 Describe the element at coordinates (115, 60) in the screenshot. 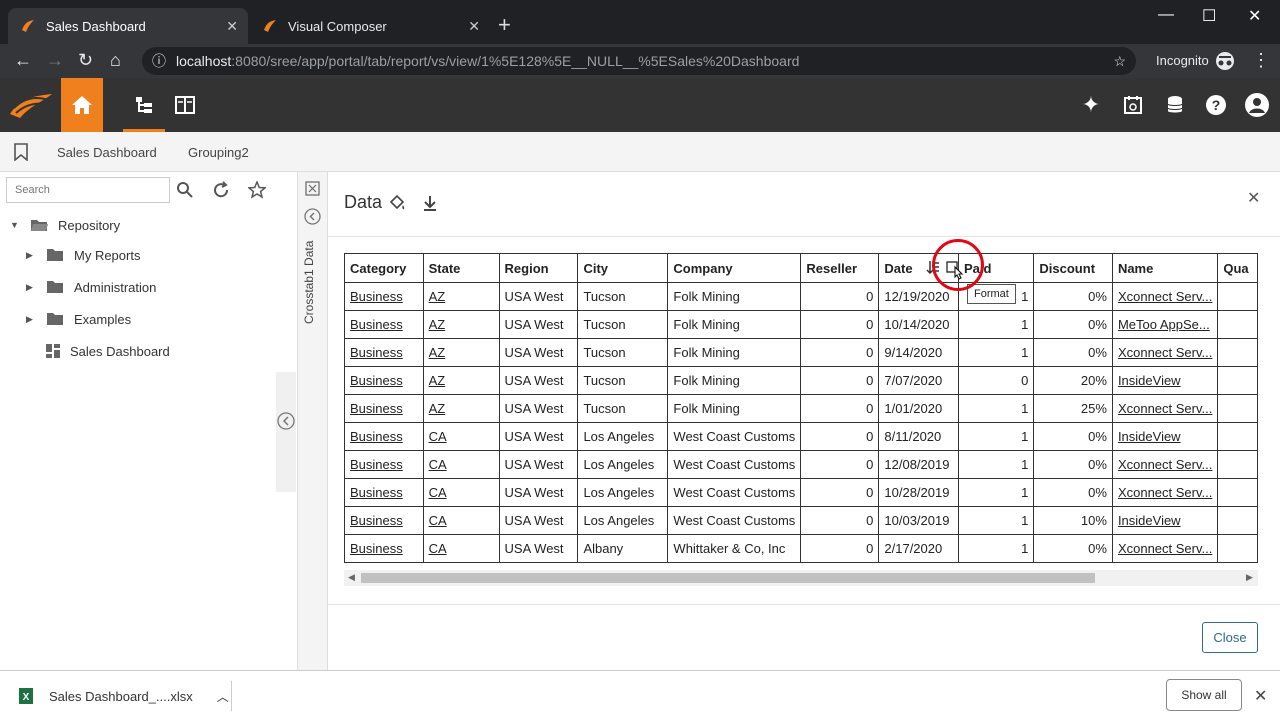

I see `home-icon: ⌂` at that location.